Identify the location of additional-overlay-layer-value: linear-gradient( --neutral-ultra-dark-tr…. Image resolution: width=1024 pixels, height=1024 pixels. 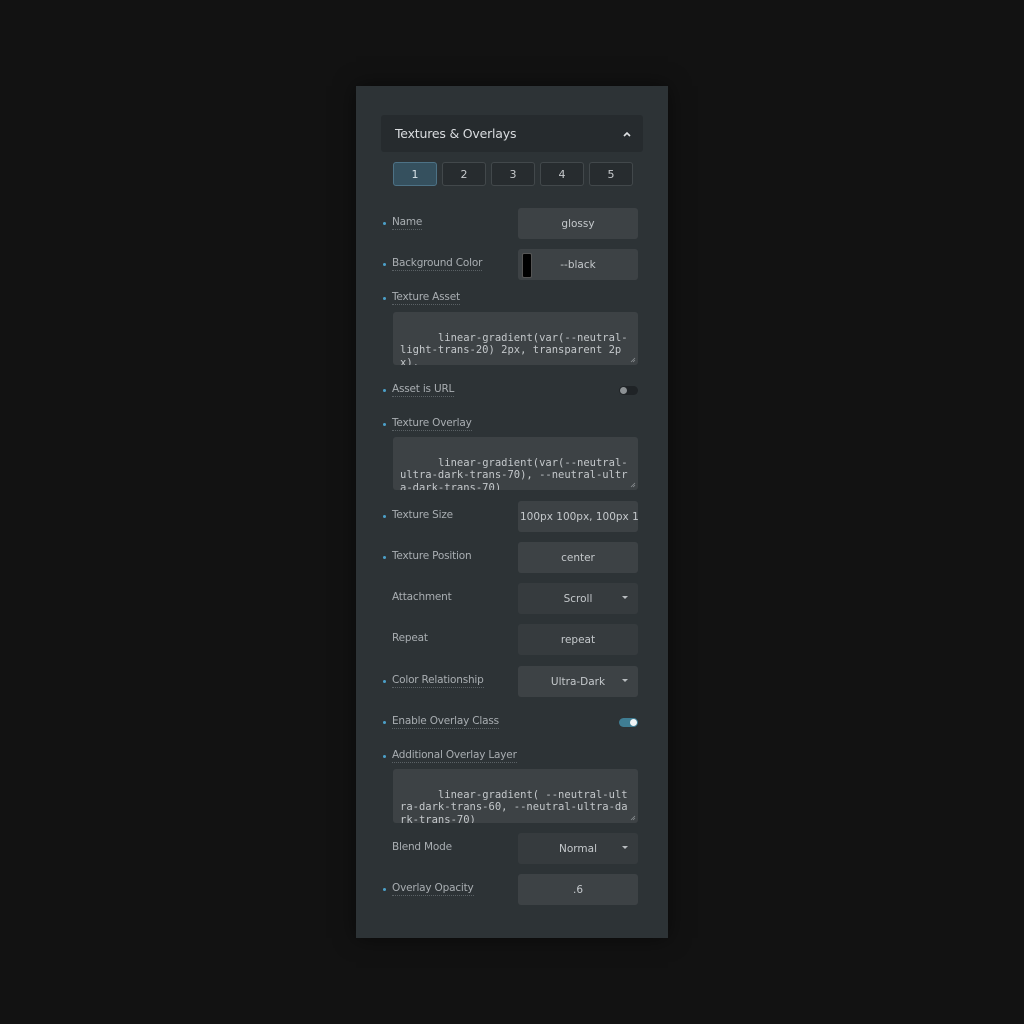
(514, 806).